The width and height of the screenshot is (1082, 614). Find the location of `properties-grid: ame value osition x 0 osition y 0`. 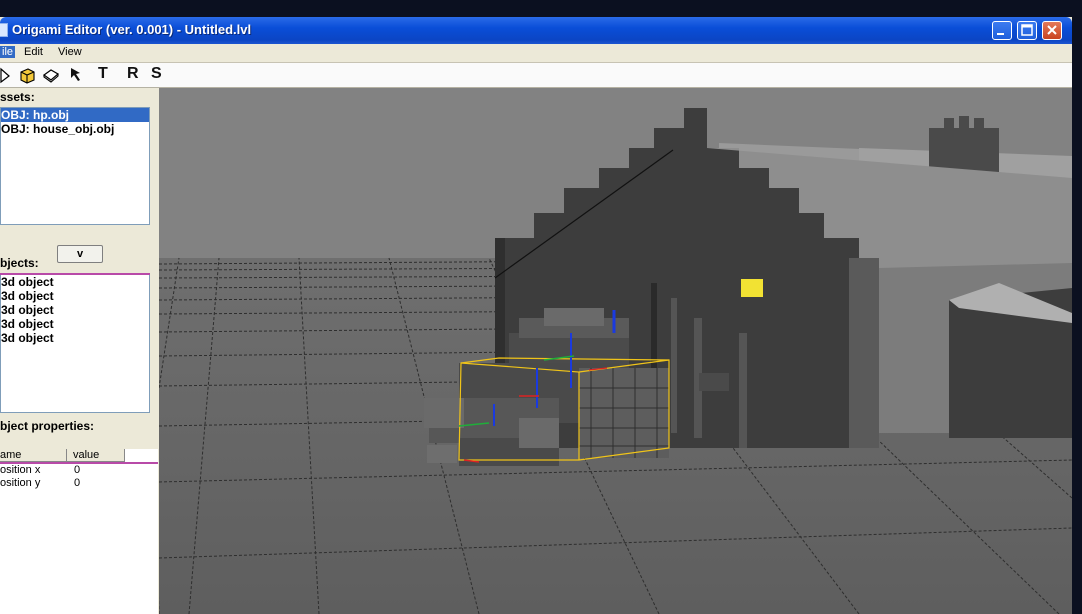

properties-grid: ame value osition x 0 osition y 0 is located at coordinates (79, 531).